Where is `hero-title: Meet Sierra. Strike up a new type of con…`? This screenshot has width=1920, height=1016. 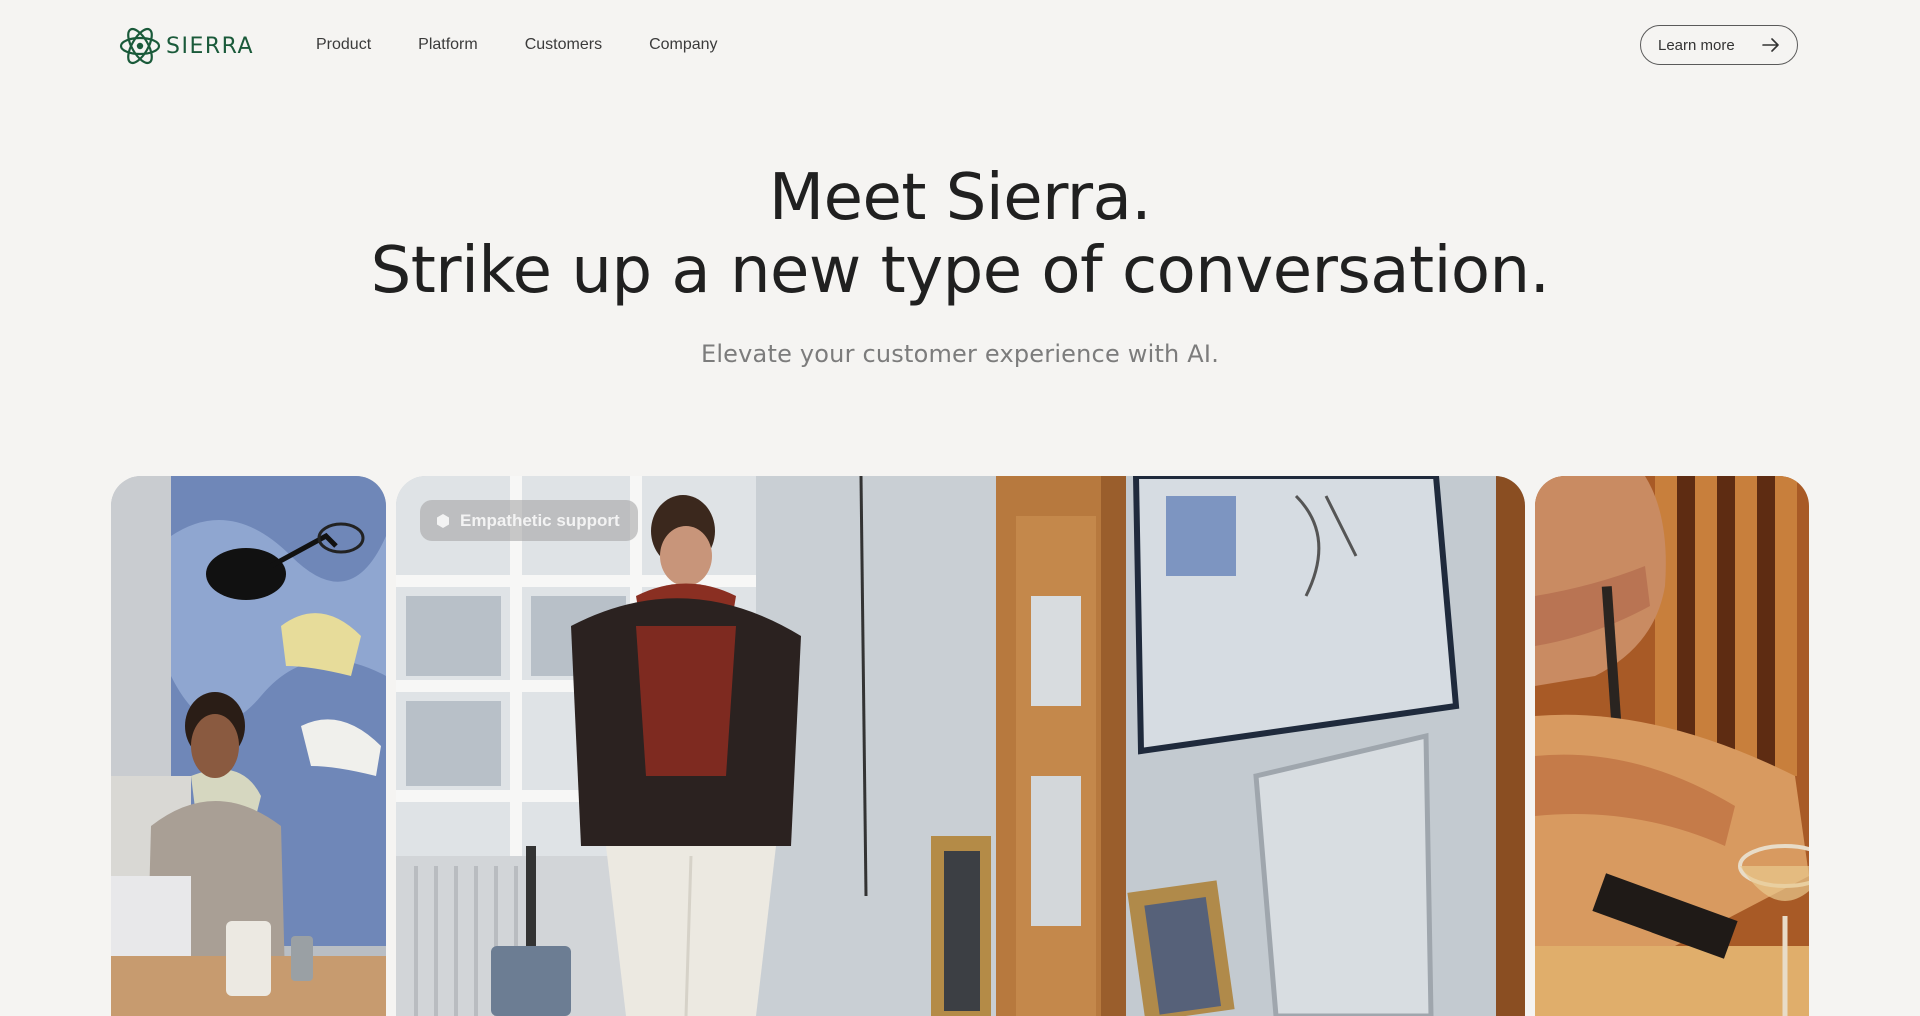 hero-title: Meet Sierra. Strike up a new type of con… is located at coordinates (960, 235).